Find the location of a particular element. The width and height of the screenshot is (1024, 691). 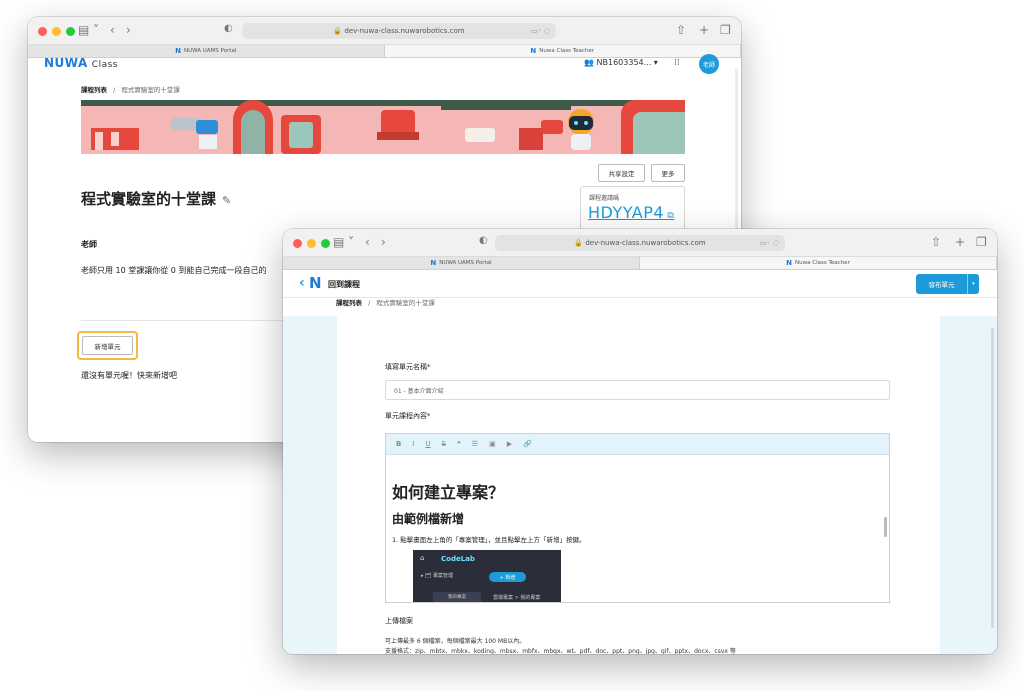

avatar: 老師 is located at coordinates (709, 64).